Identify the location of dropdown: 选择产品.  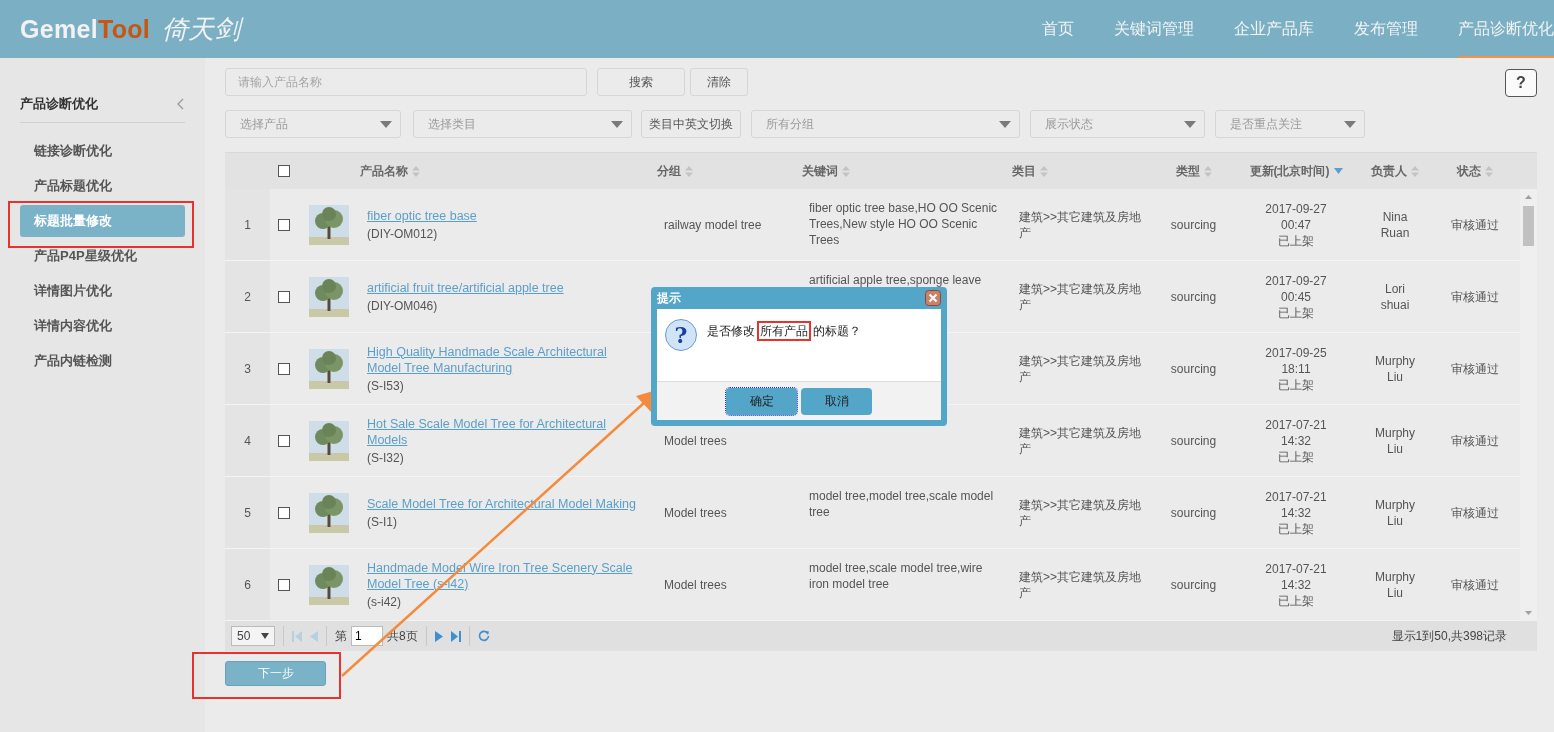
(313, 124).